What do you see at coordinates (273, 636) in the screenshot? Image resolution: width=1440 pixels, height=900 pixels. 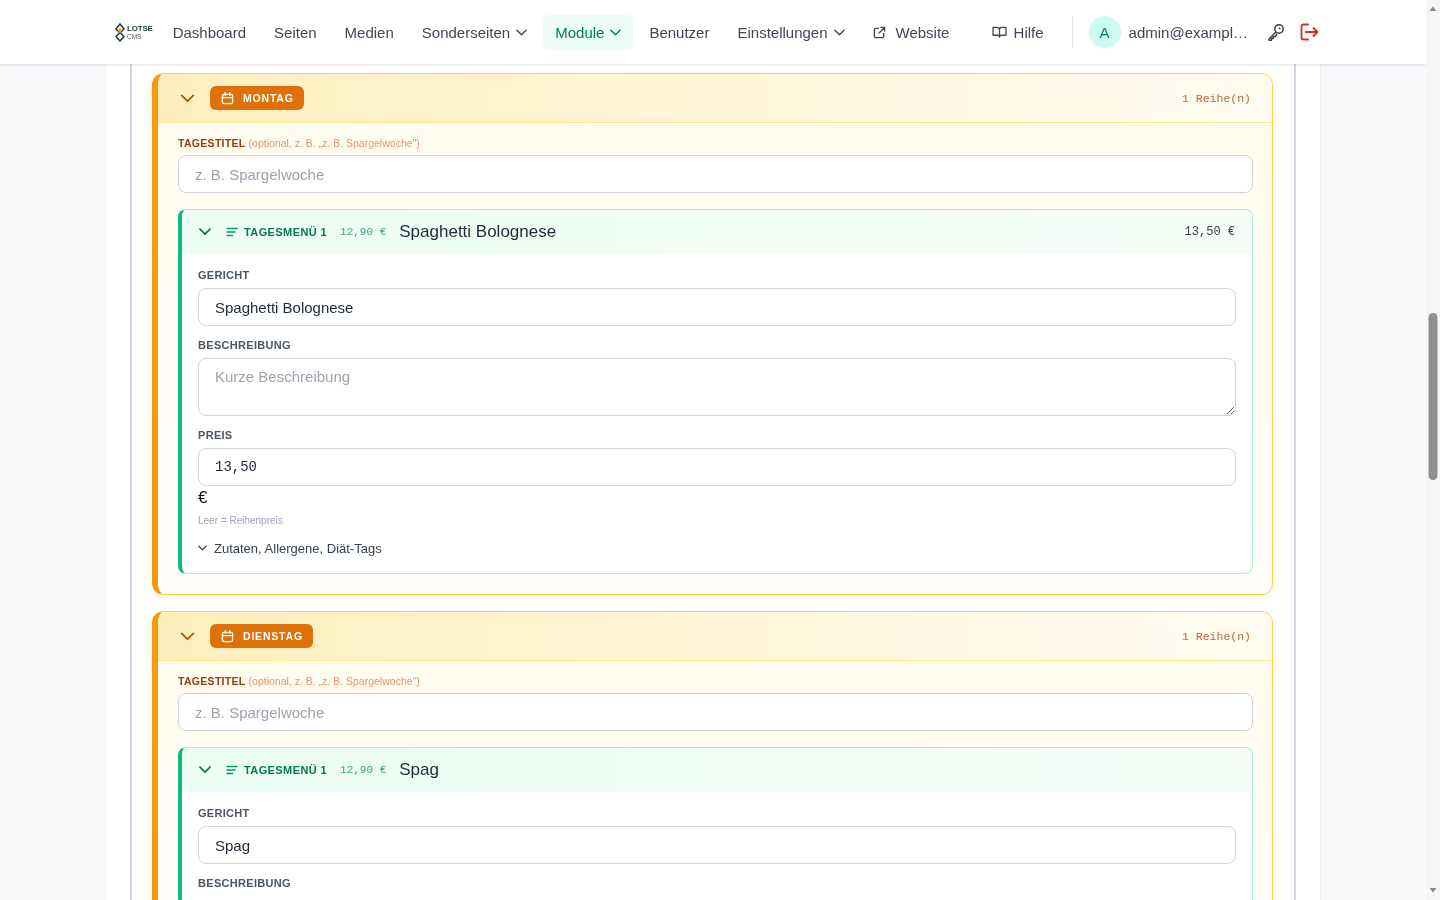 I see `day-name: DIENSTAG` at bounding box center [273, 636].